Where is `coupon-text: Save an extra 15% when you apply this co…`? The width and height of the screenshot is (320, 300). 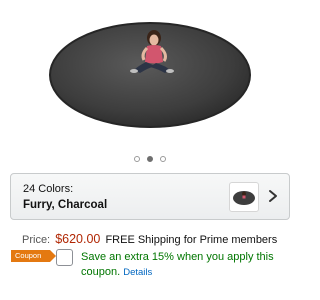 coupon-text: Save an extra 15% when you apply this co… is located at coordinates (186, 265).